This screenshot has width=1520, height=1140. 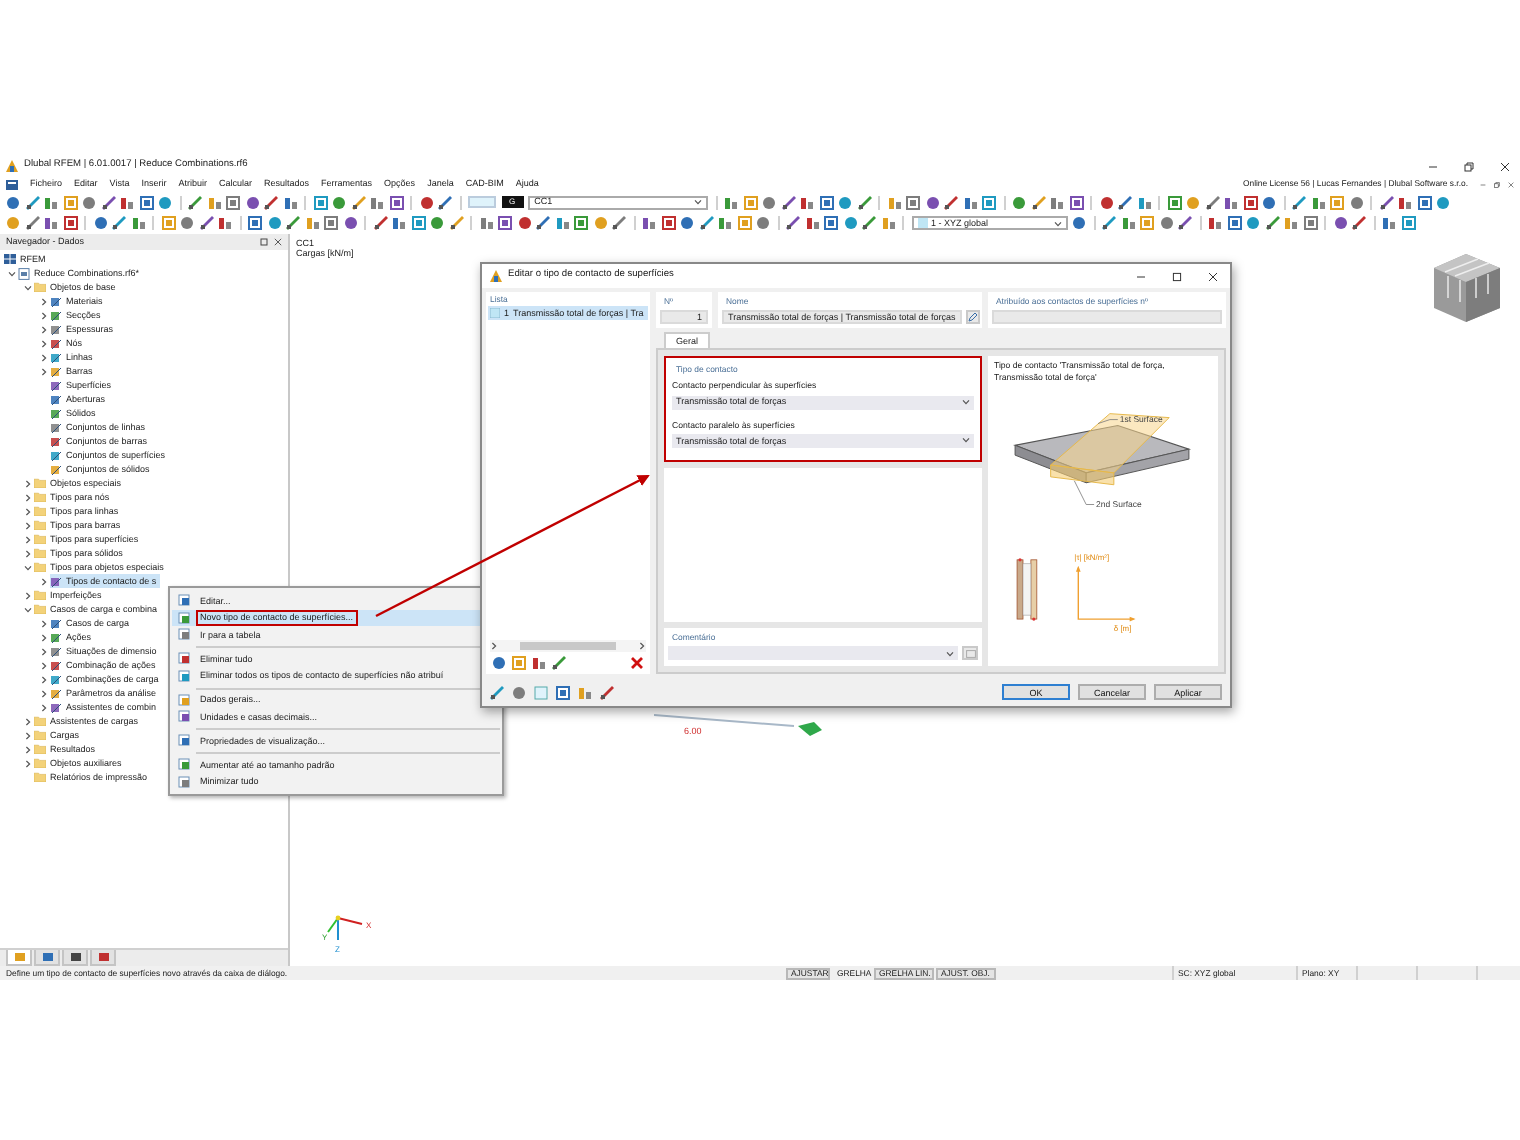 What do you see at coordinates (972, 317) in the screenshot?
I see `edit-name-button` at bounding box center [972, 317].